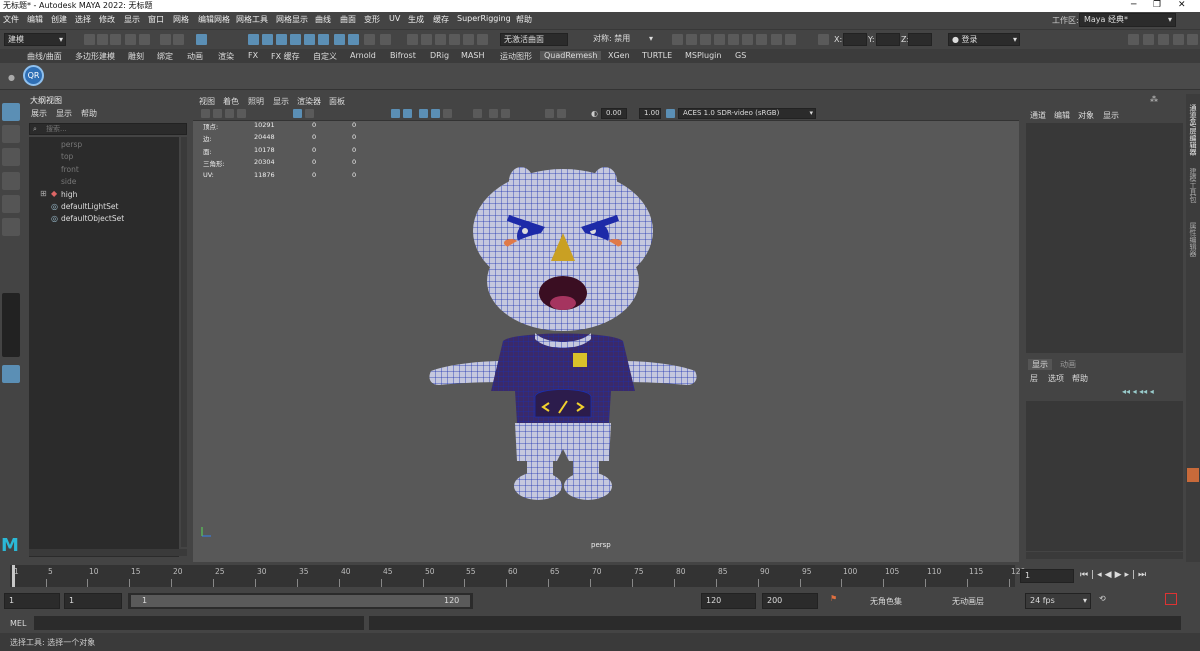  What do you see at coordinates (199, 623) in the screenshot?
I see `command-input` at bounding box center [199, 623].